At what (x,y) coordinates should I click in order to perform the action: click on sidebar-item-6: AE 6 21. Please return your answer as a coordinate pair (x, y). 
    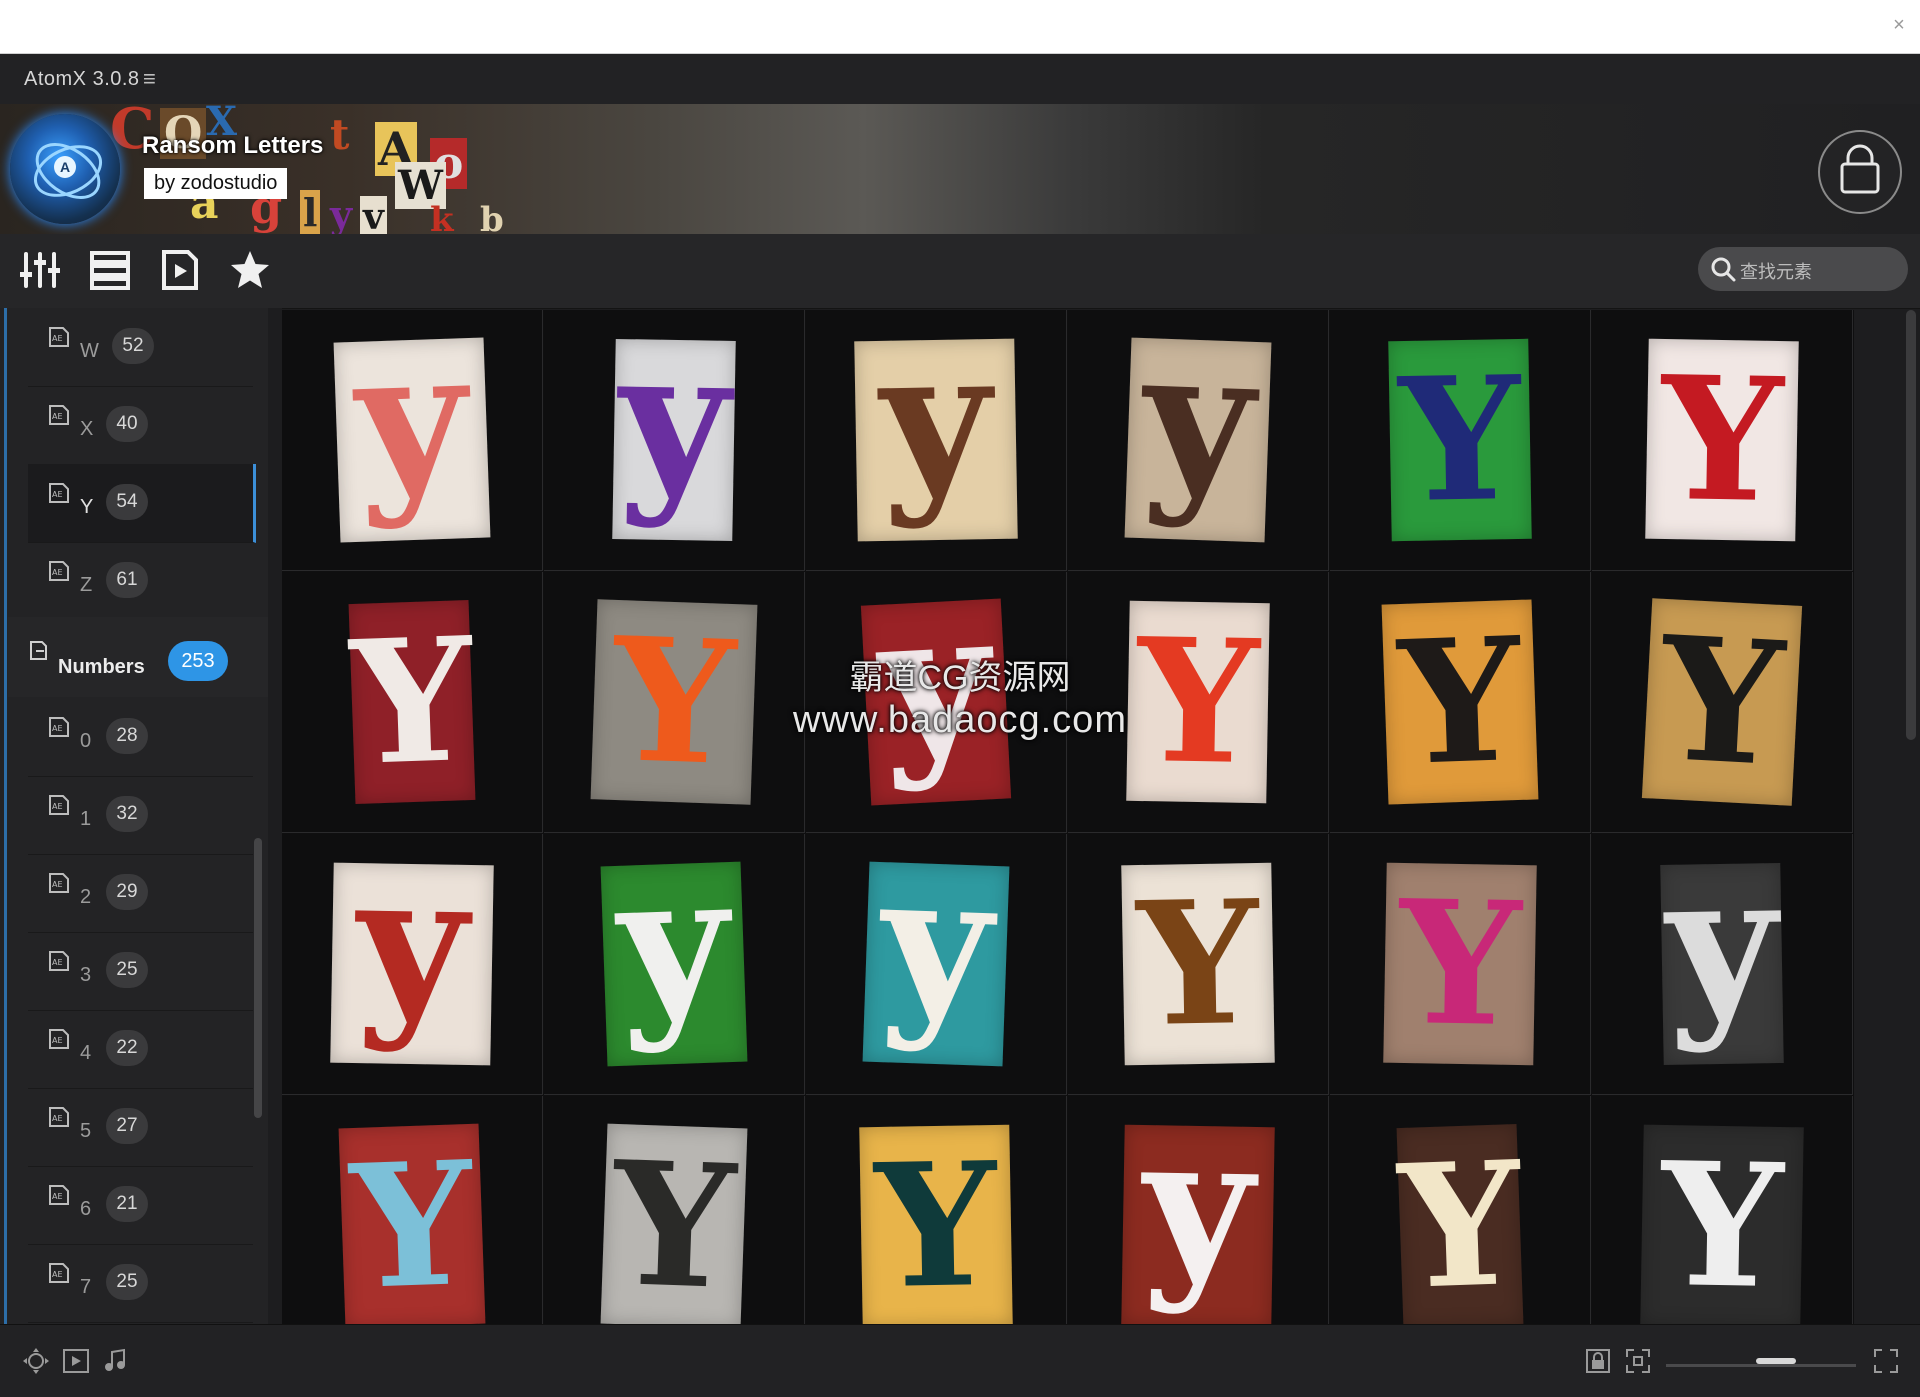
    Looking at the image, I should click on (140, 1205).